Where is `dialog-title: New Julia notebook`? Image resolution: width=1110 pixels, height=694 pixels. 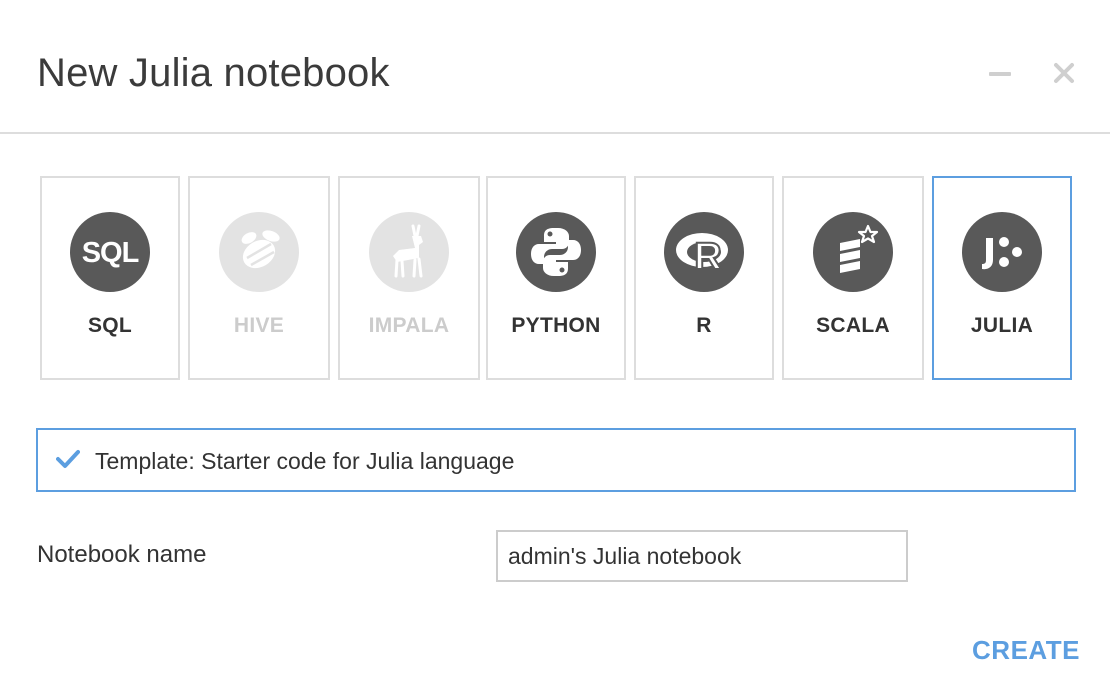 dialog-title: New Julia notebook is located at coordinates (213, 73).